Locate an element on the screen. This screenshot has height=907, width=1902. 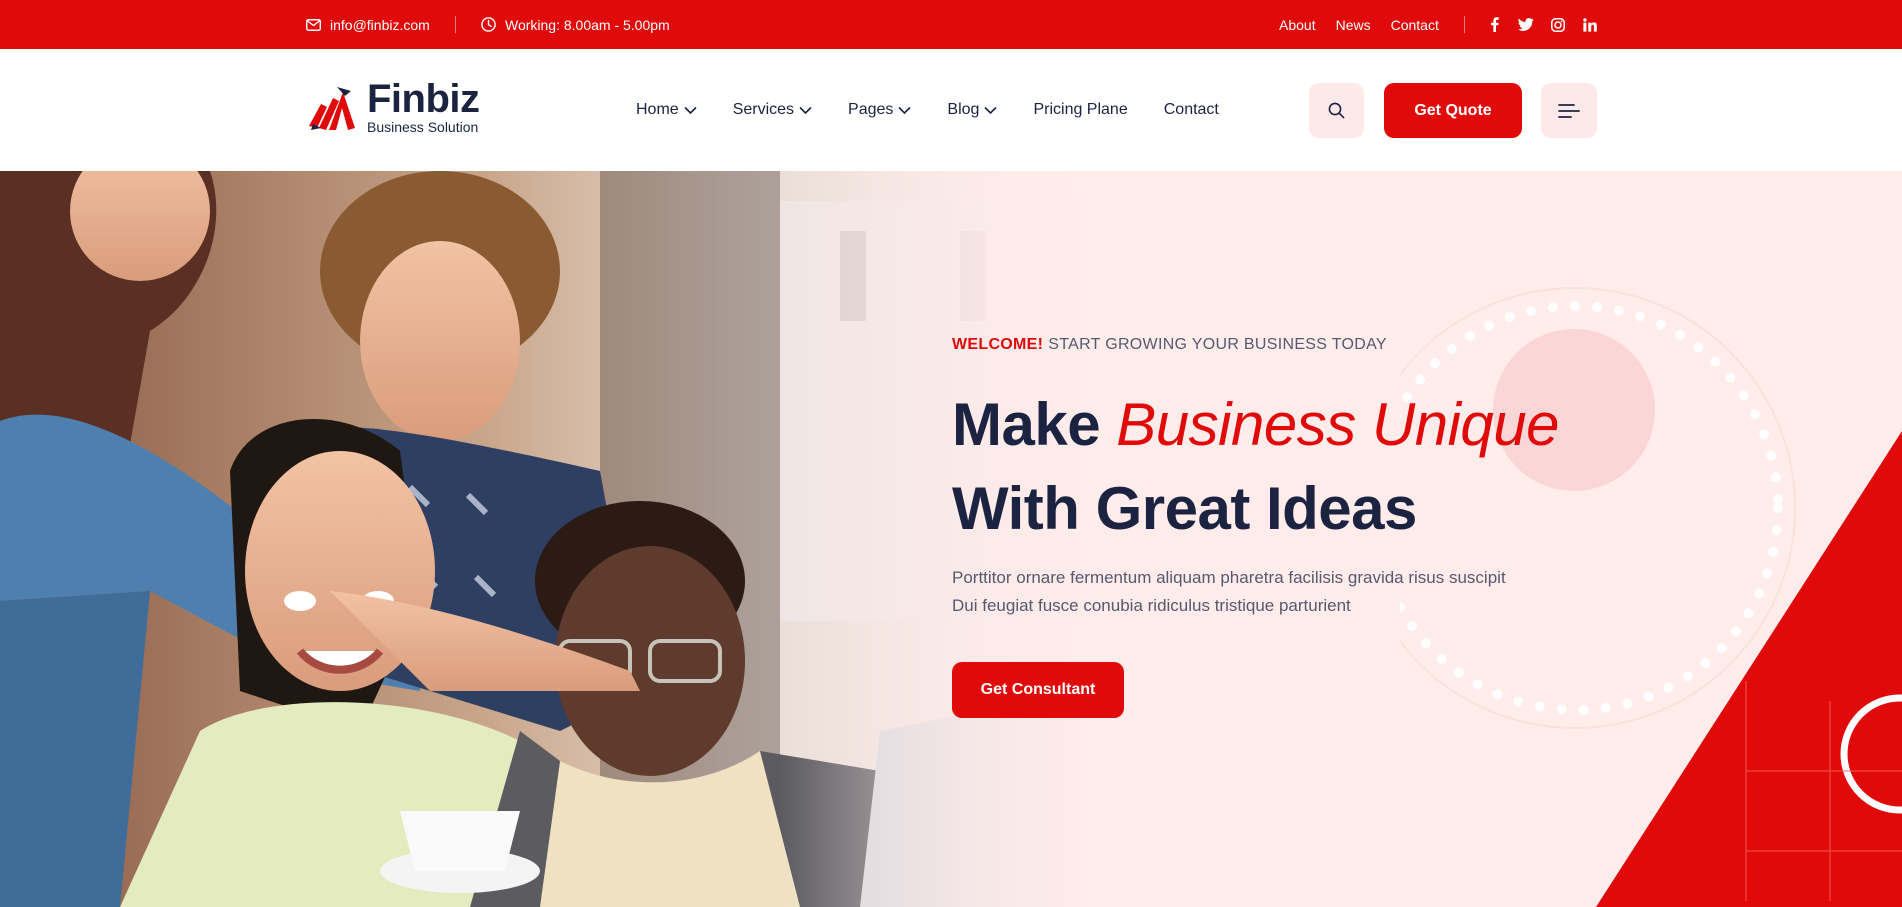
instagram-icon is located at coordinates (1558, 25).